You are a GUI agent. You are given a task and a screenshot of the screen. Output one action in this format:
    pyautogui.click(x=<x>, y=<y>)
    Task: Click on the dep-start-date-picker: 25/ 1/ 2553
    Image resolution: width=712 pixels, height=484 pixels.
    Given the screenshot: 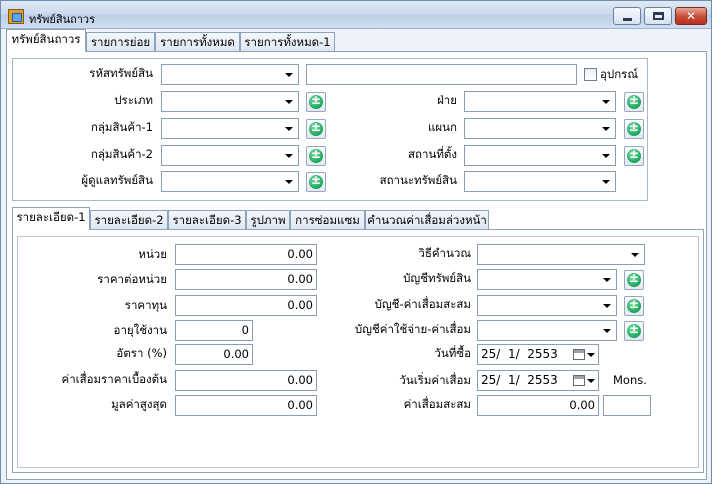 What is the action you would take?
    pyautogui.click(x=538, y=380)
    